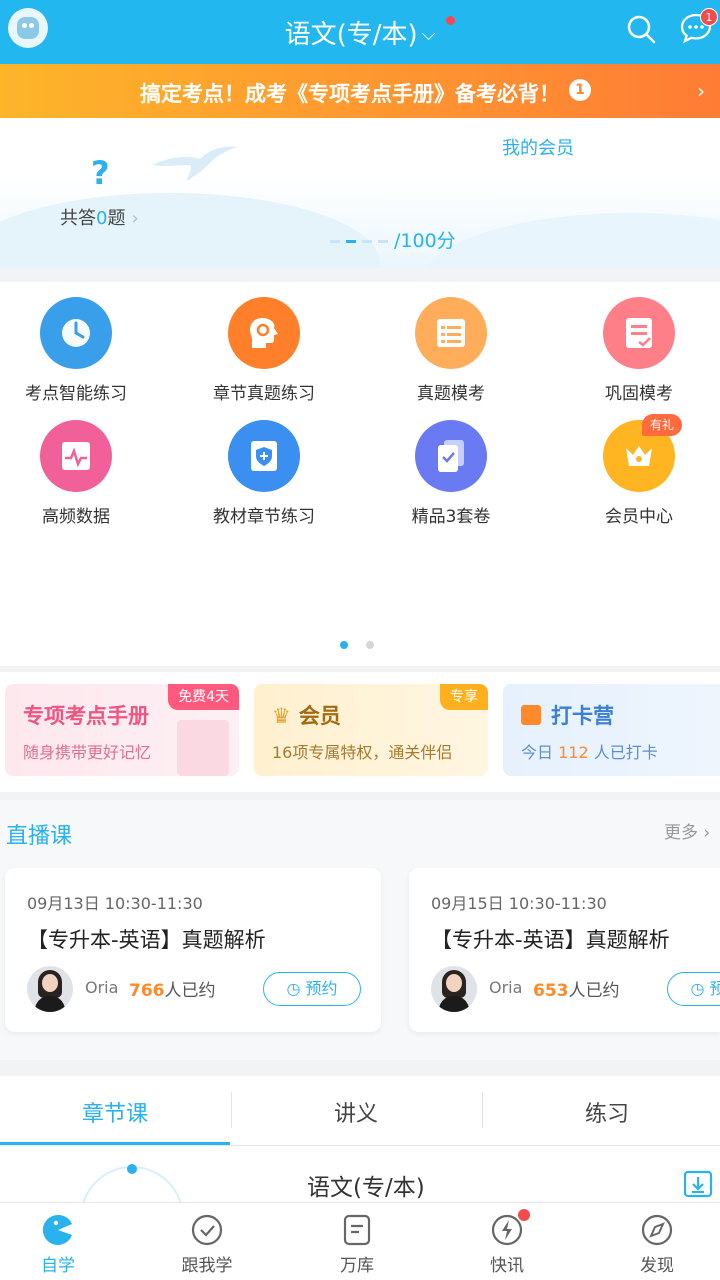 This screenshot has height=1280, width=720. Describe the element at coordinates (507, 1266) in the screenshot. I see `nav-label: 快讯` at that location.